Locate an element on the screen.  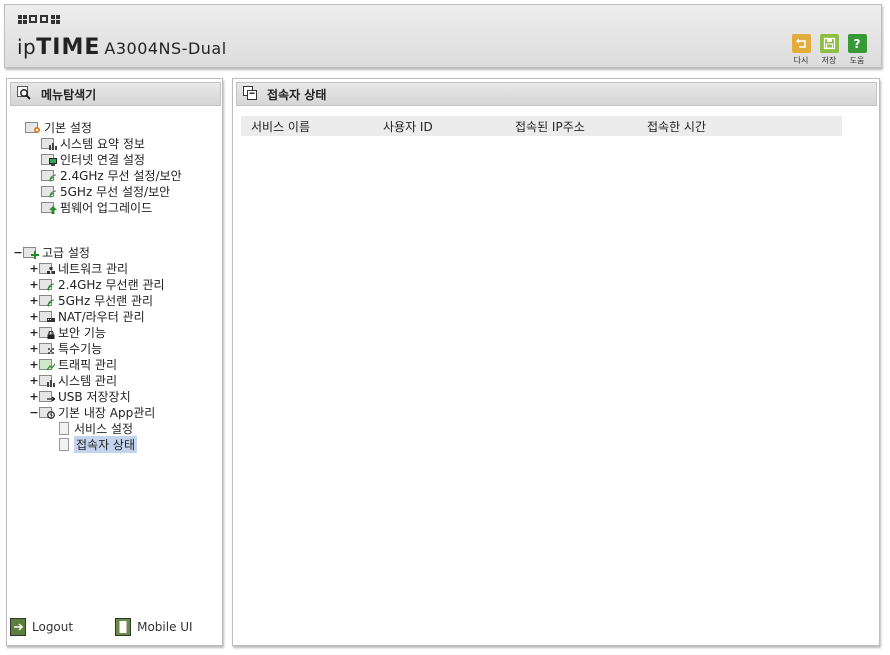
folder-plus-icon is located at coordinates (31, 252).